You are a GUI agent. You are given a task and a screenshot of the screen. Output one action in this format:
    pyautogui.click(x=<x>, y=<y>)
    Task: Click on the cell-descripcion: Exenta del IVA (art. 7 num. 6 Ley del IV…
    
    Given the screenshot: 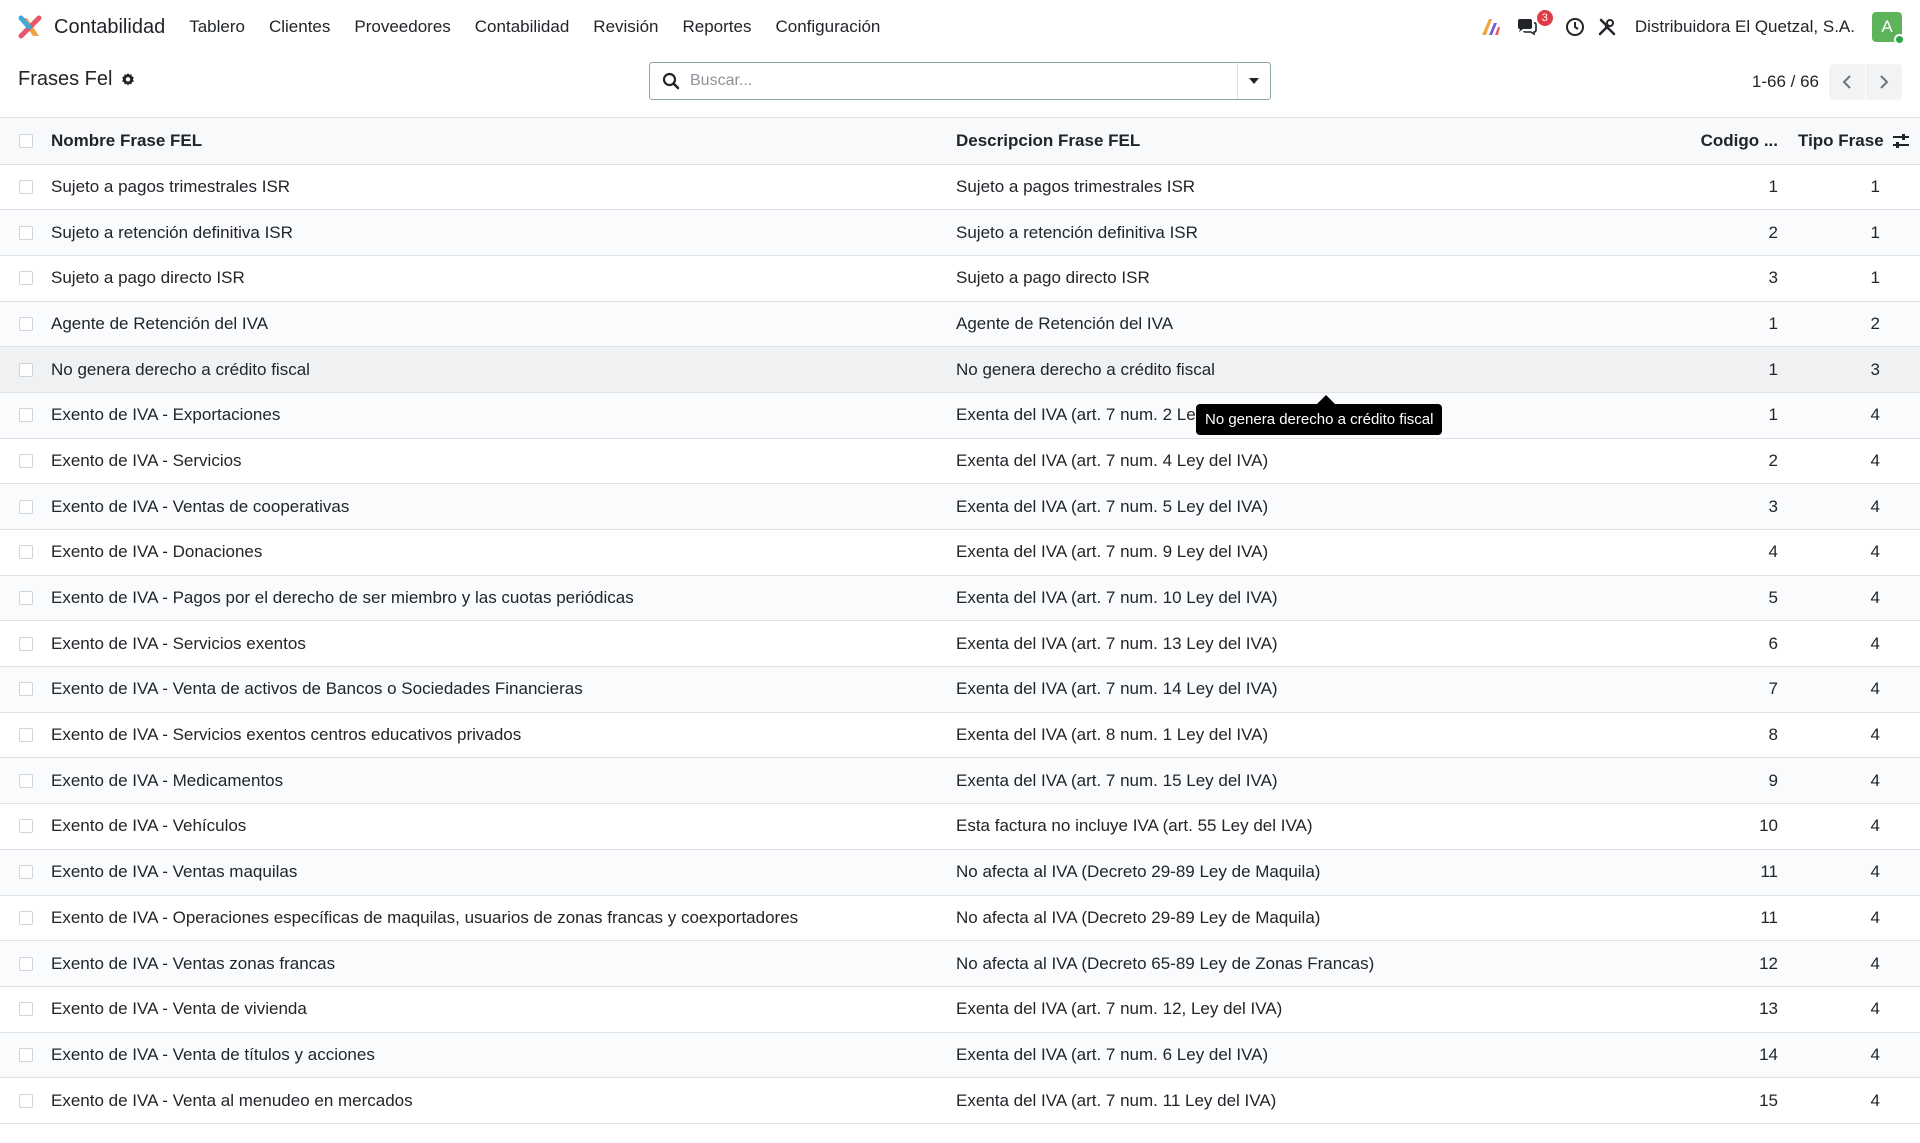 What is the action you would take?
    pyautogui.click(x=1273, y=1055)
    